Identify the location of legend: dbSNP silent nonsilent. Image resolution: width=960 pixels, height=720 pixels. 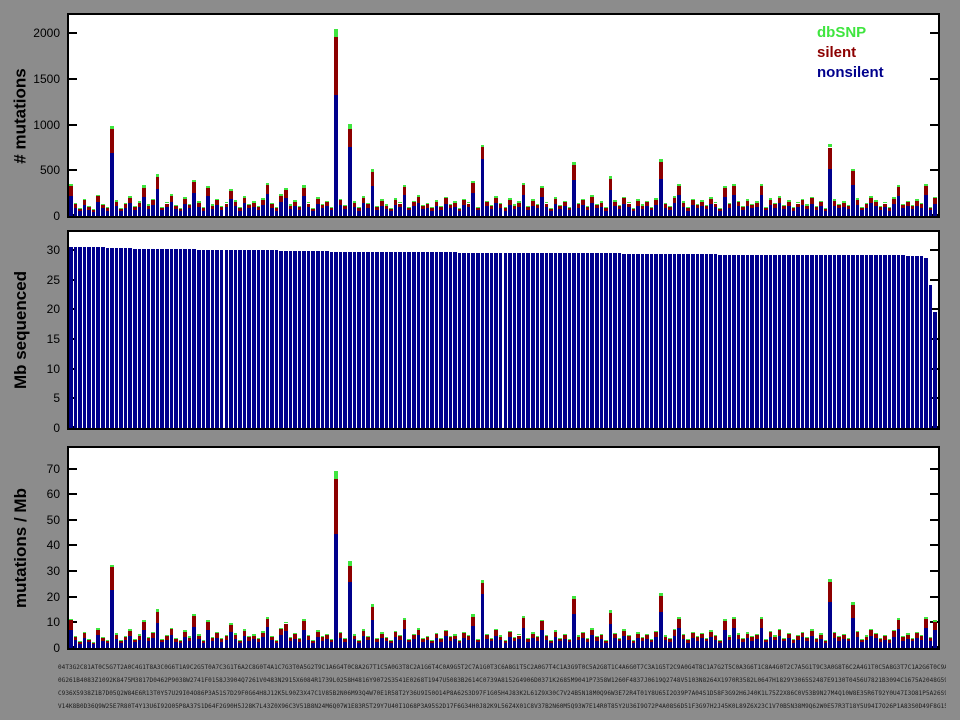
(850, 53).